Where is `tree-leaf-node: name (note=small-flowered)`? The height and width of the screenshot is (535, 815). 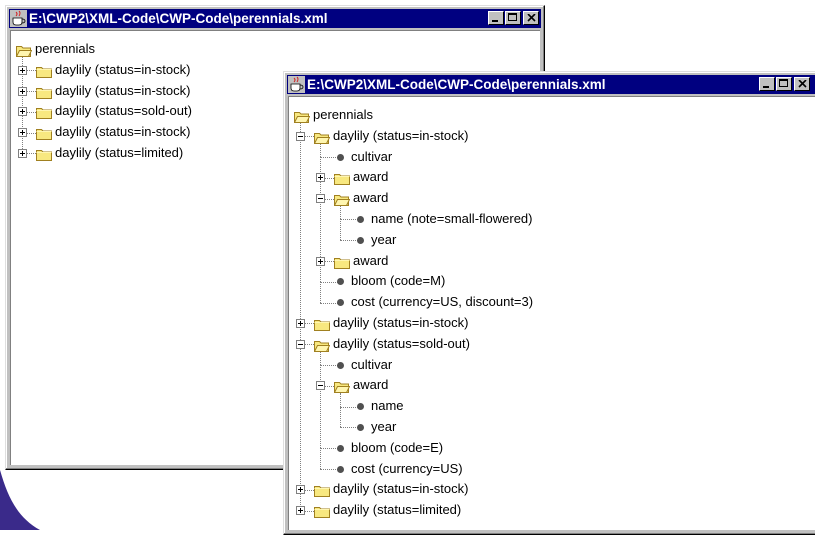
tree-leaf-node: name (note=small-flowered) is located at coordinates (552, 219).